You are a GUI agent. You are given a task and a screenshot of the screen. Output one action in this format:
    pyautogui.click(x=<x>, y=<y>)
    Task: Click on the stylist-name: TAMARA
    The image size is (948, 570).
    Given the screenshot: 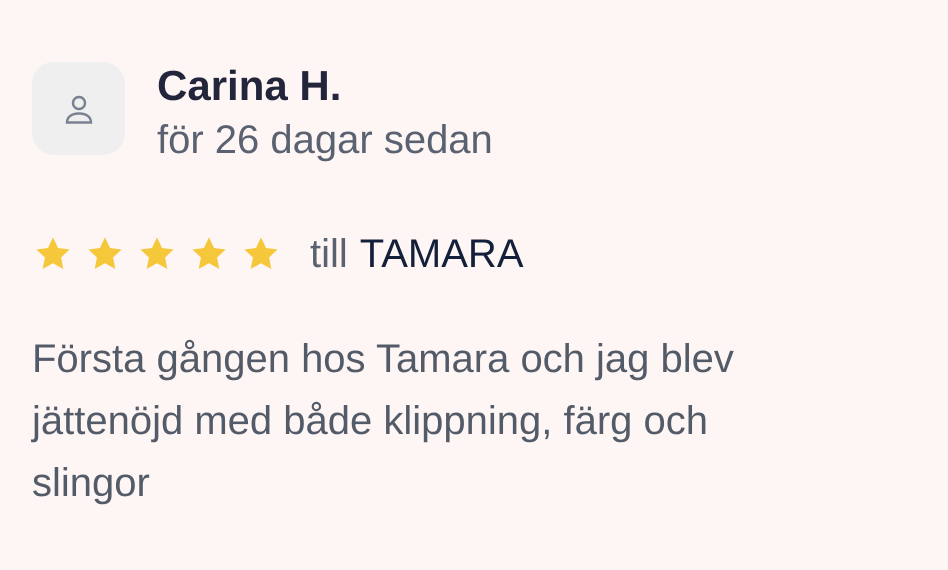 What is the action you would take?
    pyautogui.click(x=442, y=254)
    